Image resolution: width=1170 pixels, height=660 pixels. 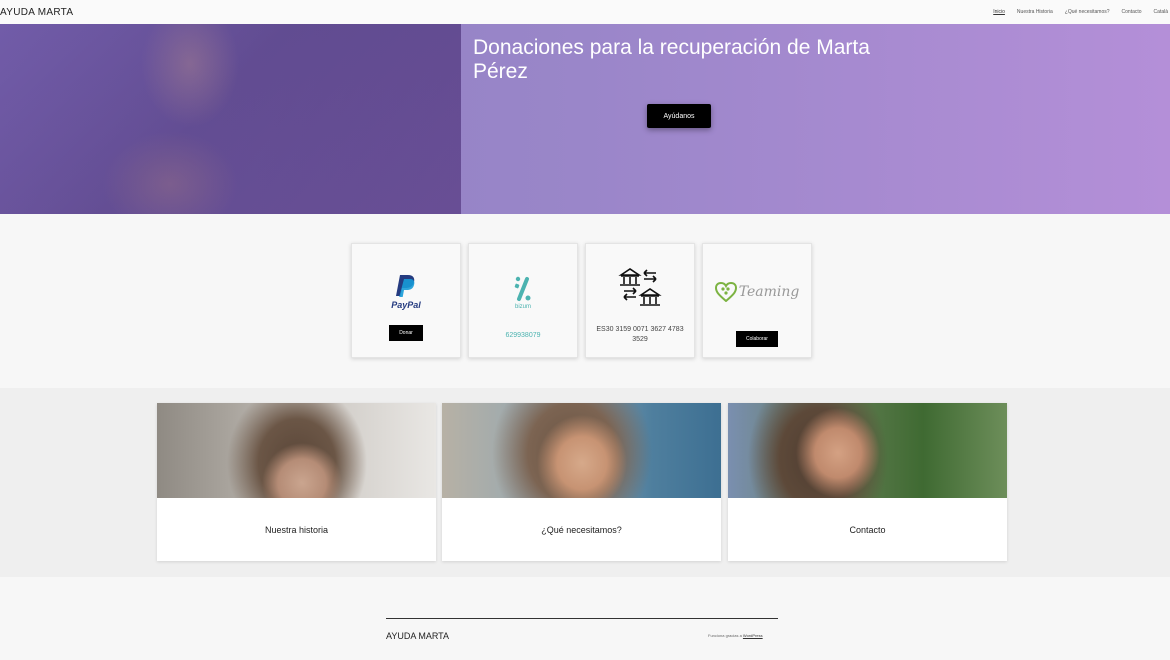 What do you see at coordinates (405, 286) in the screenshot?
I see `paypal-icon` at bounding box center [405, 286].